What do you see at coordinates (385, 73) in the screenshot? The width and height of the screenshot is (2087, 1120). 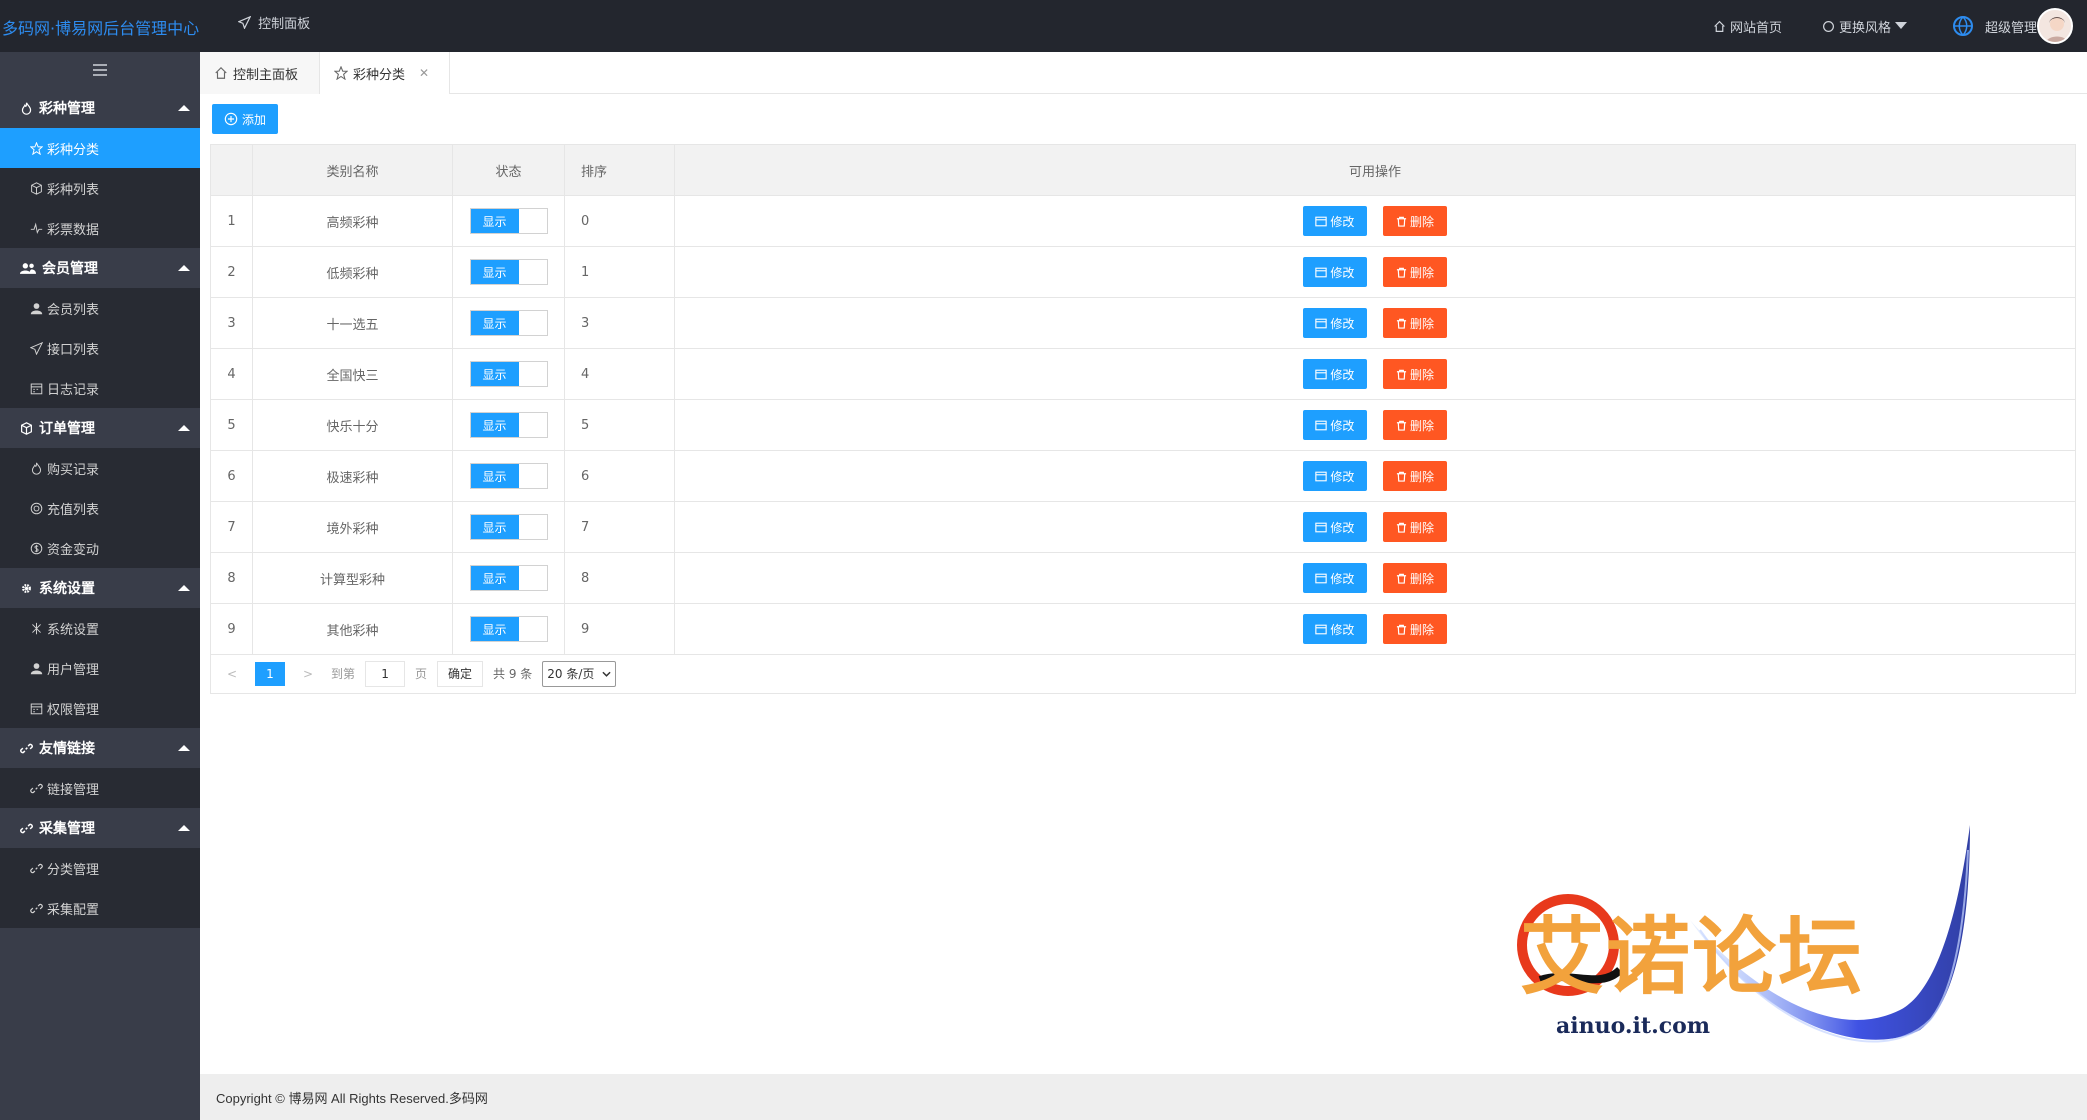 I see `tab-lottery-category: 彩种分类 ✕` at bounding box center [385, 73].